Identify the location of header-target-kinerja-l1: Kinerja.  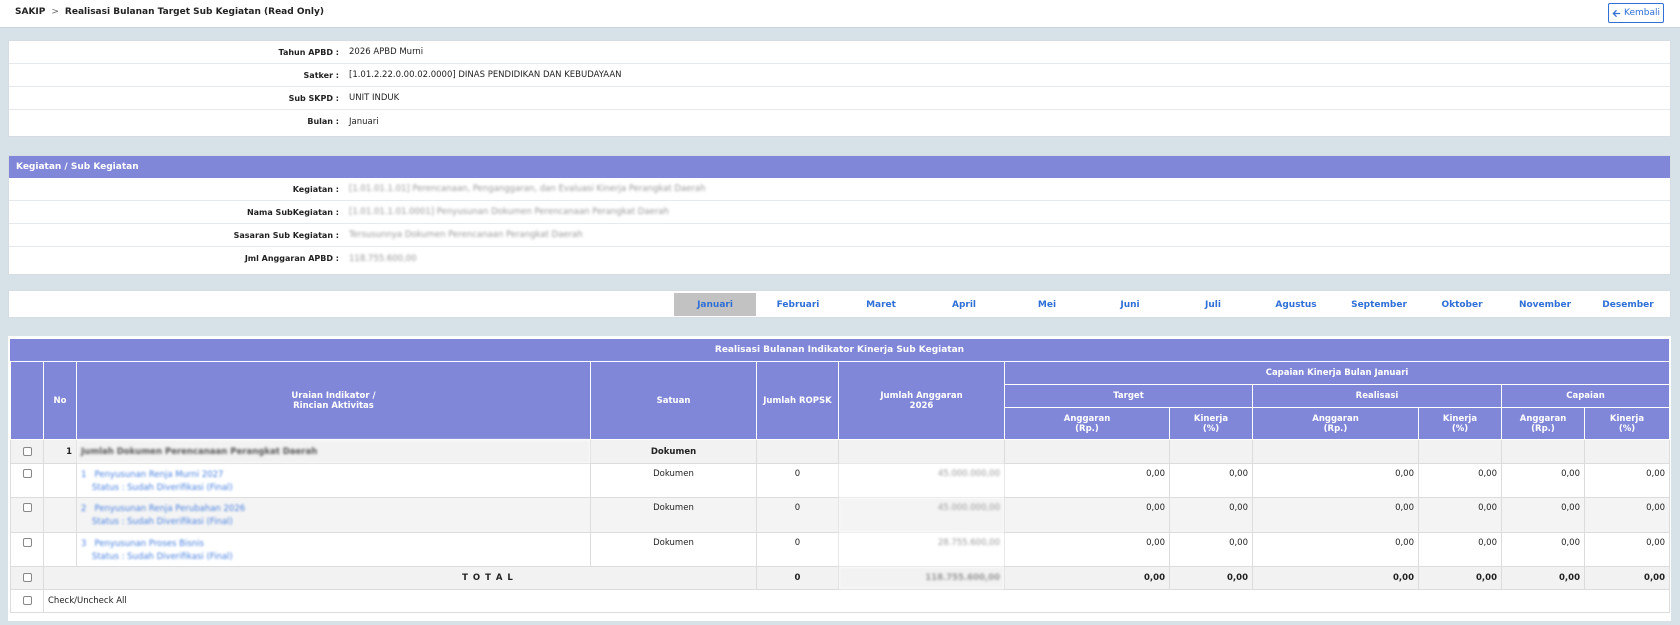
(1211, 418).